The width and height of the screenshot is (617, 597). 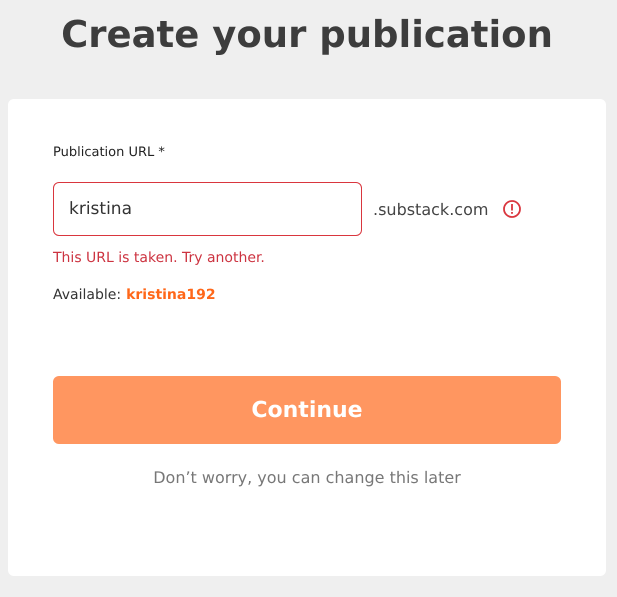 I want to click on page-title: Create your publication, so click(x=307, y=35).